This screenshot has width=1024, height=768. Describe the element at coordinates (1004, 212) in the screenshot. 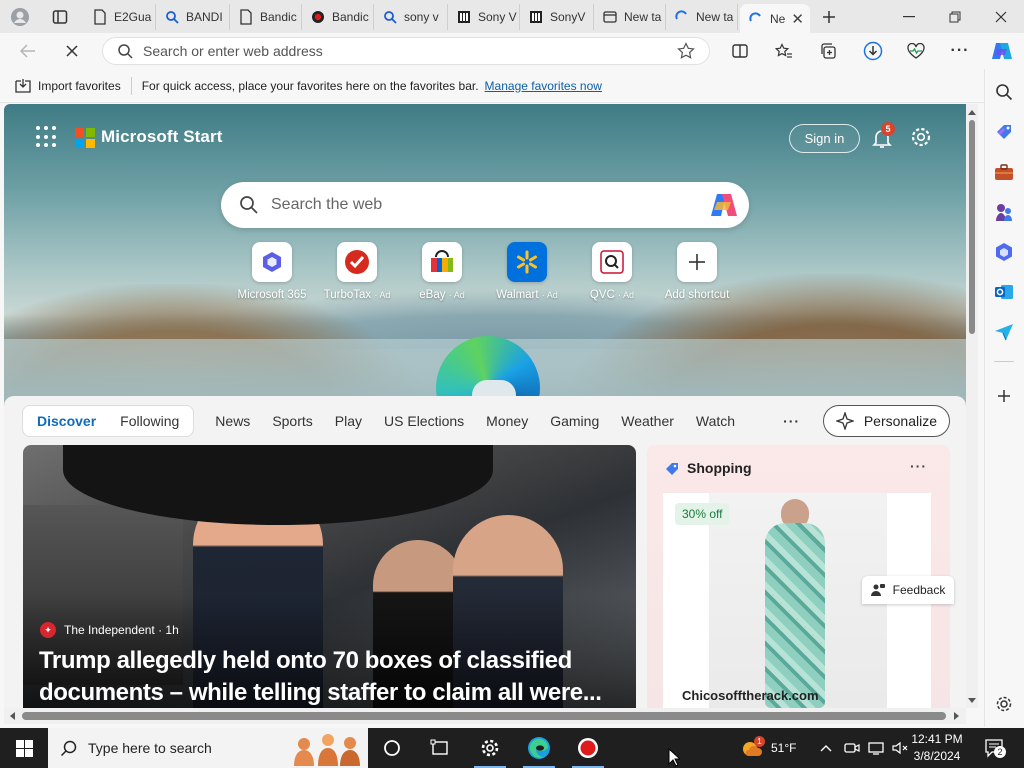

I see `games-icon` at that location.